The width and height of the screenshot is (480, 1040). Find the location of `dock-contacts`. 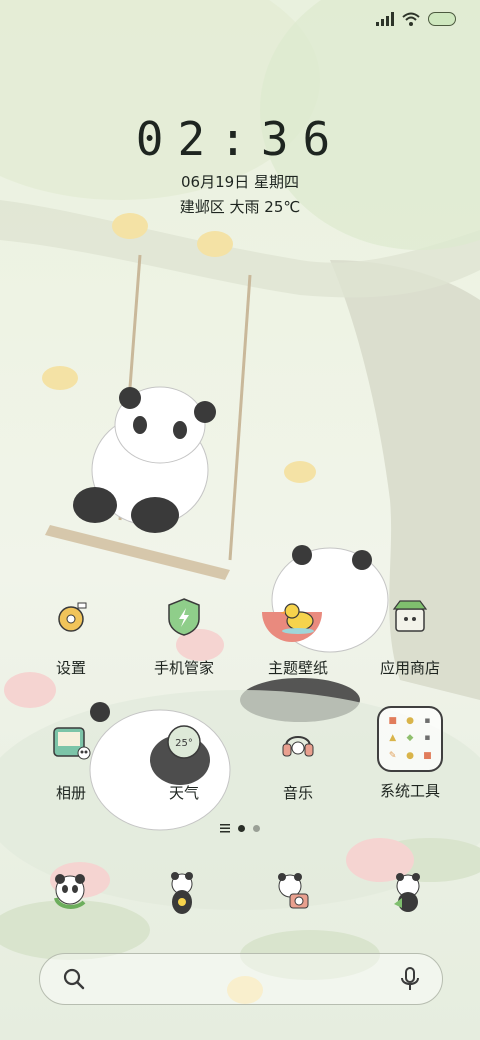

dock-contacts is located at coordinates (182, 896).